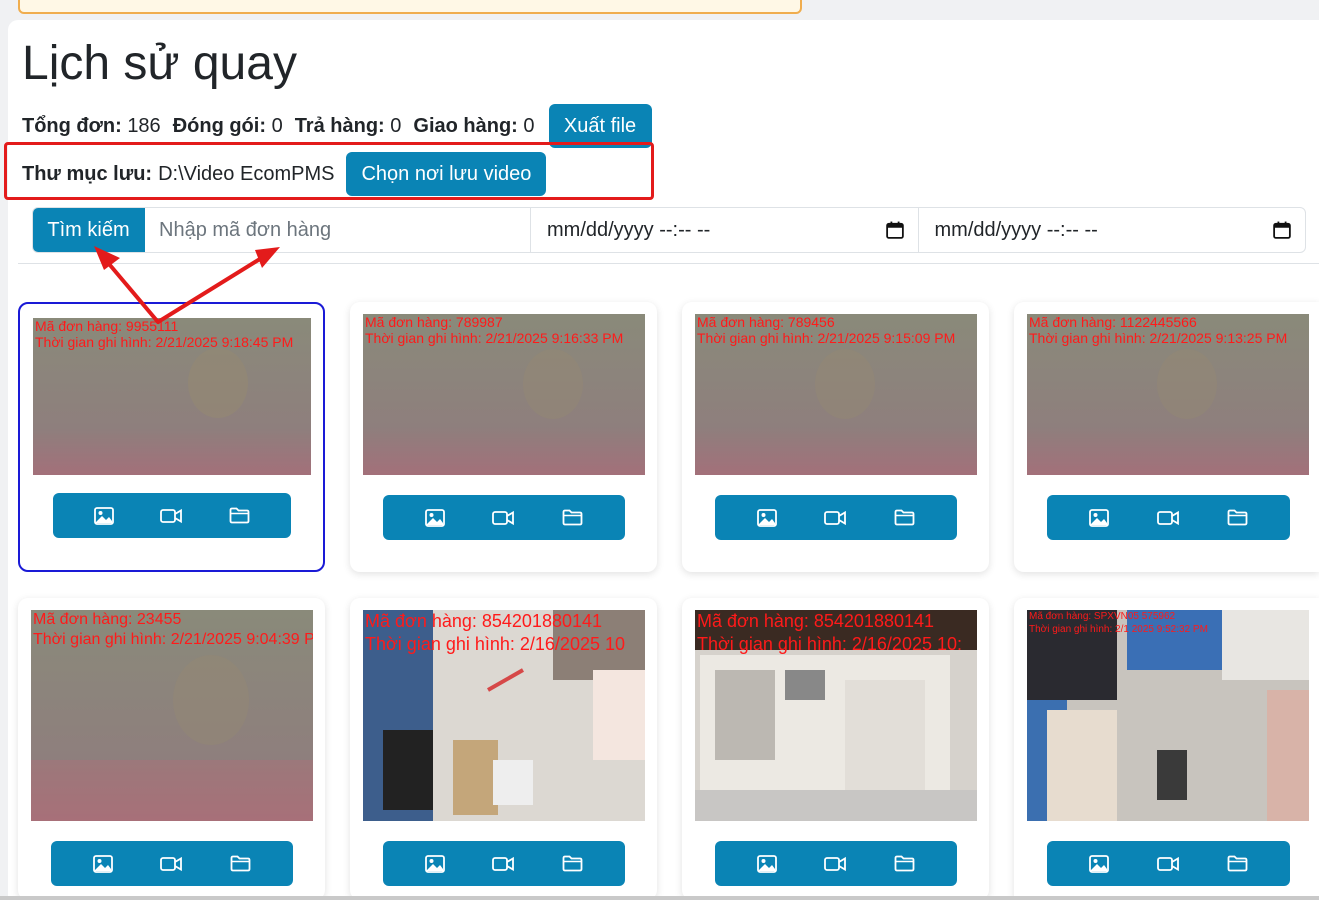 The image size is (1319, 900). What do you see at coordinates (396, 125) in the screenshot?
I see `returned-value: 0` at bounding box center [396, 125].